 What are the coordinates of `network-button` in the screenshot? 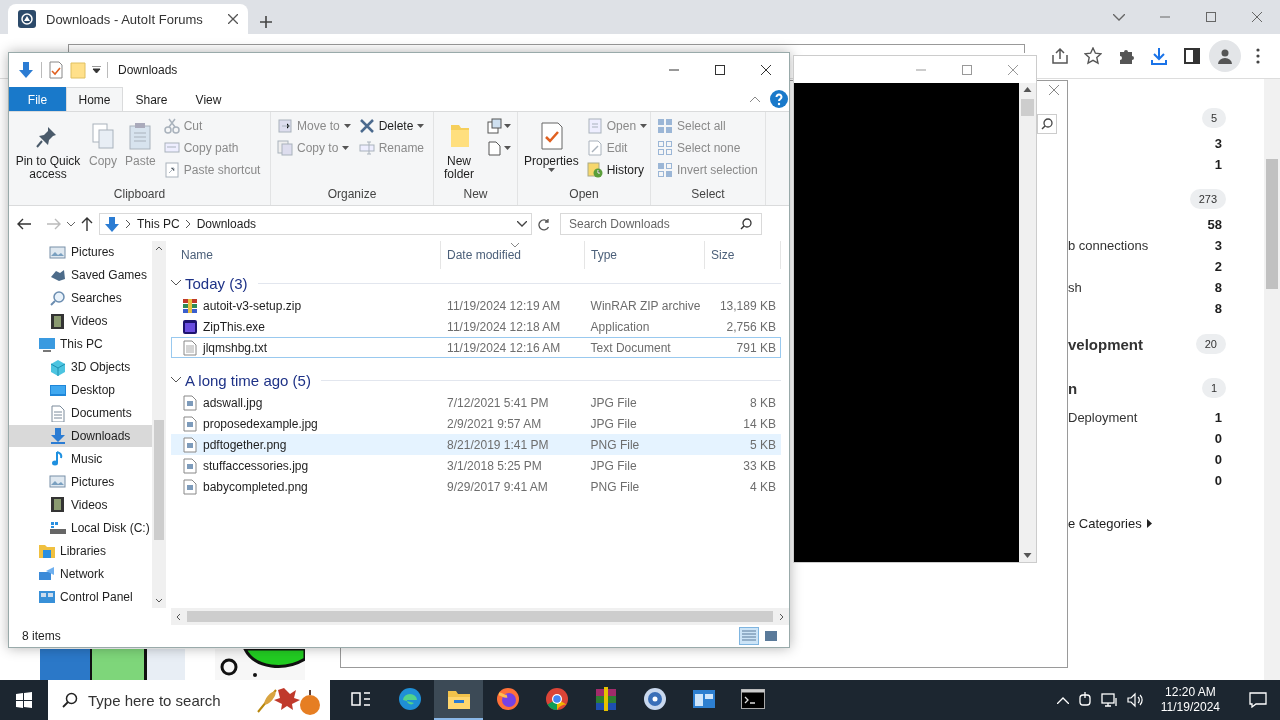 It's located at (1109, 700).